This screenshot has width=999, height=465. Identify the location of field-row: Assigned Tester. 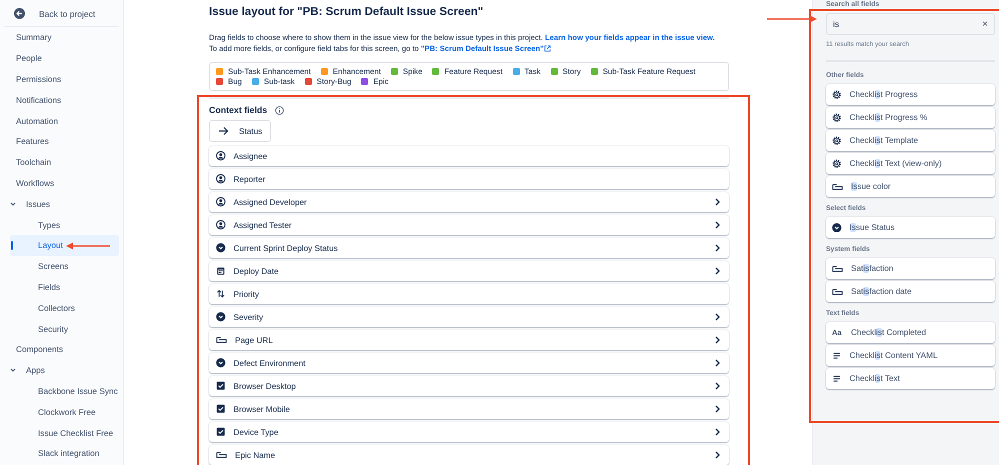
(469, 225).